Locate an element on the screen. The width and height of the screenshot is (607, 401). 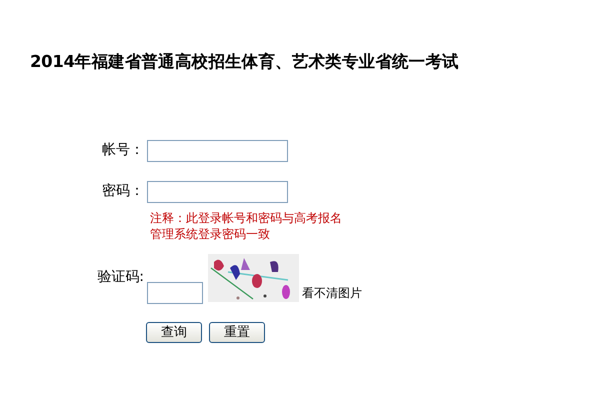
field-label: 密码： is located at coordinates (123, 192).